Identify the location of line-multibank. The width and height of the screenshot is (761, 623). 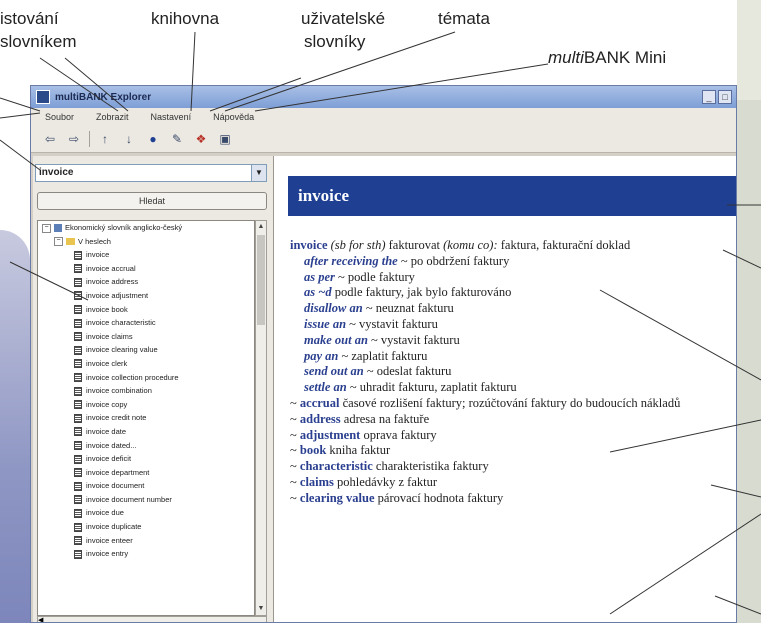
(401, 87).